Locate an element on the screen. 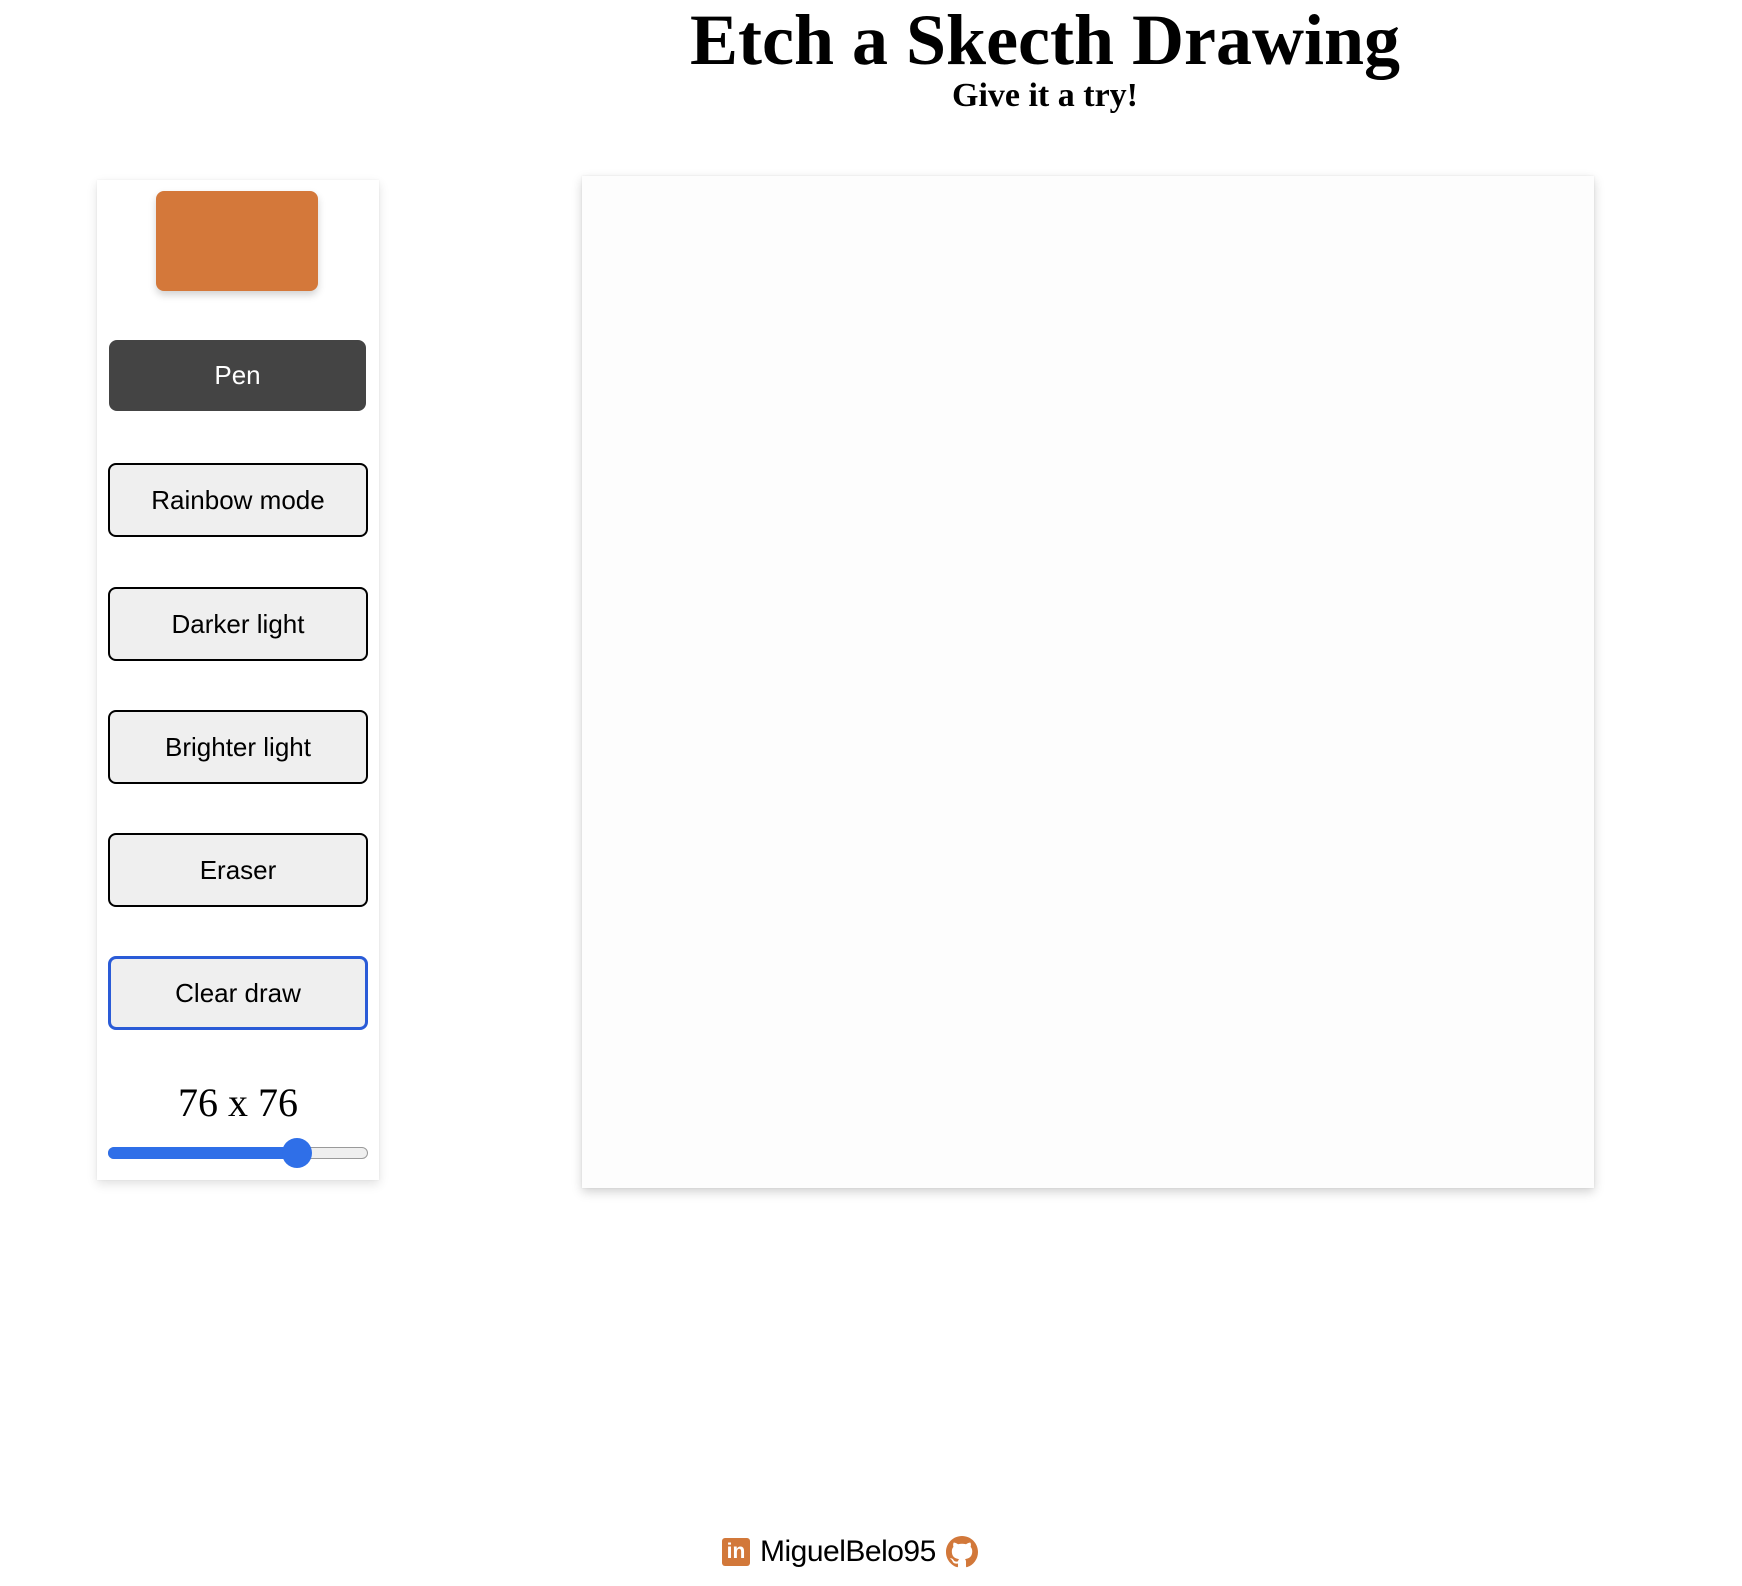 Image resolution: width=1742 pixels, height=1586 pixels. page-subtitle: Give it a try! is located at coordinates (1045, 95).